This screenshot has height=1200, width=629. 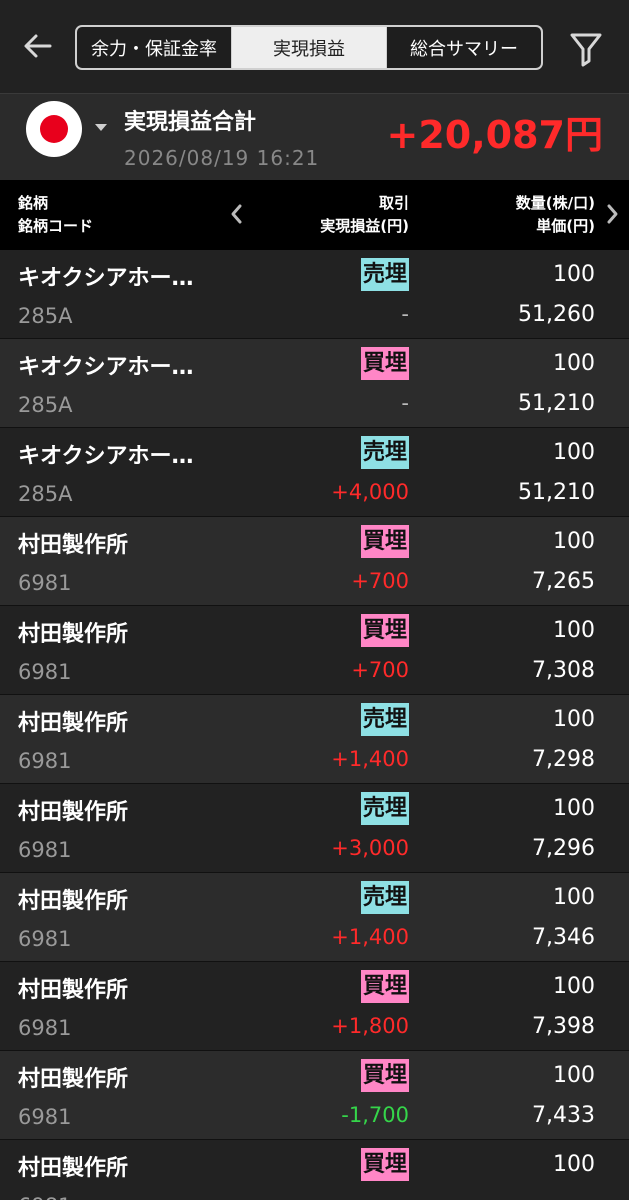 I want to click on chevron-right-icon, so click(x=612, y=214).